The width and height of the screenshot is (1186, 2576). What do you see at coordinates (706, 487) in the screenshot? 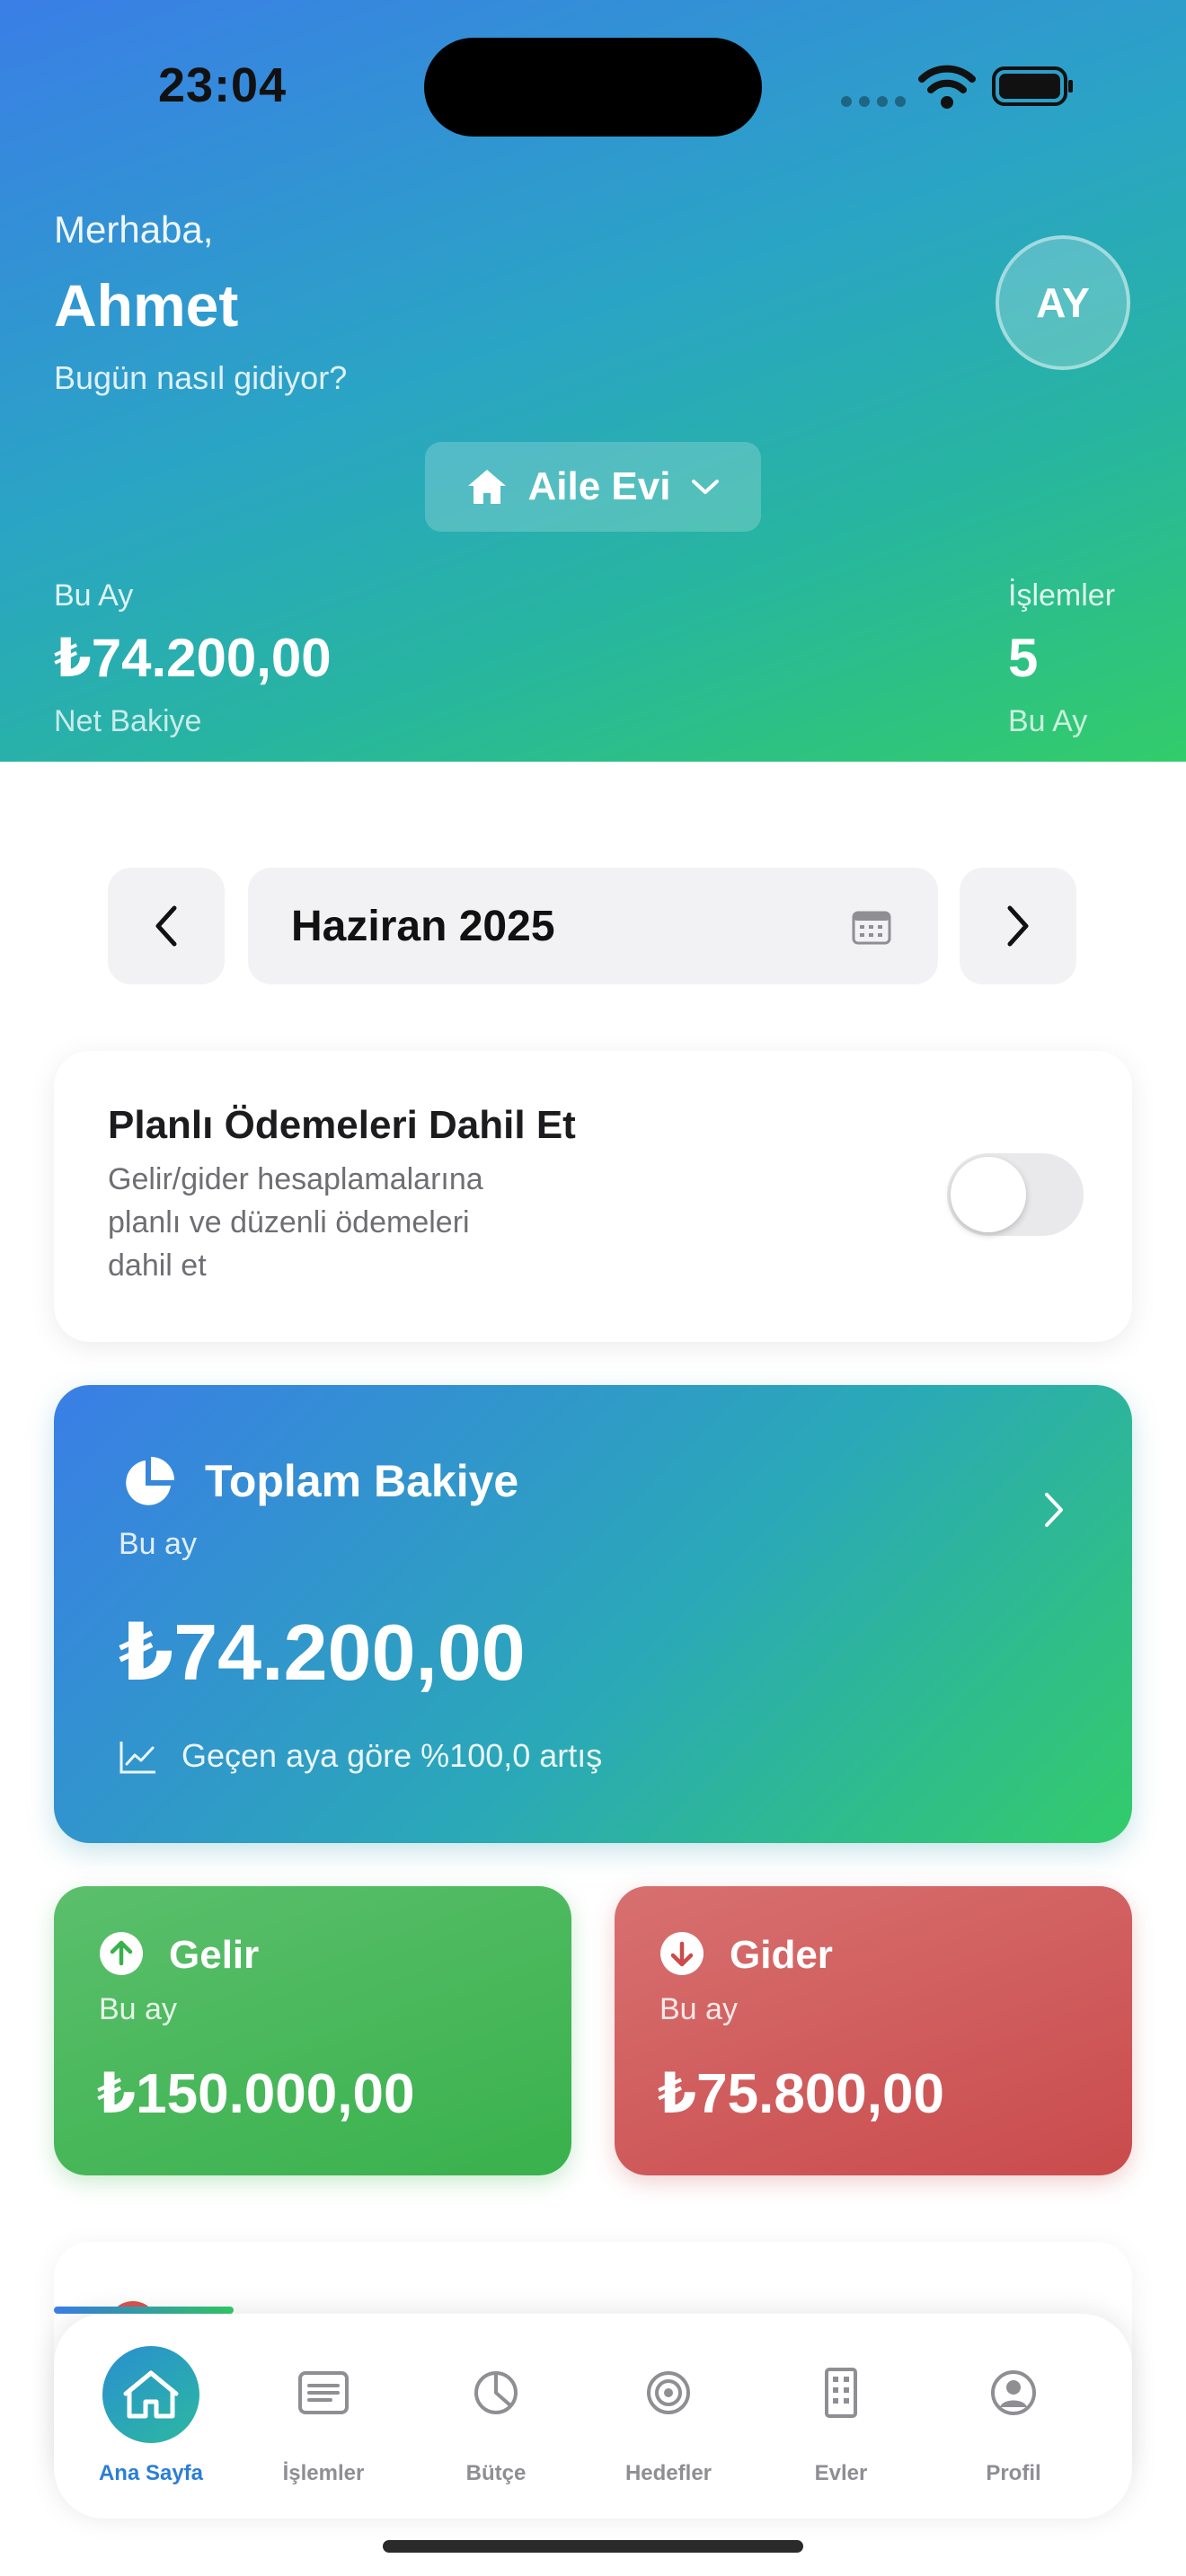
I see `chevron-down-icon` at bounding box center [706, 487].